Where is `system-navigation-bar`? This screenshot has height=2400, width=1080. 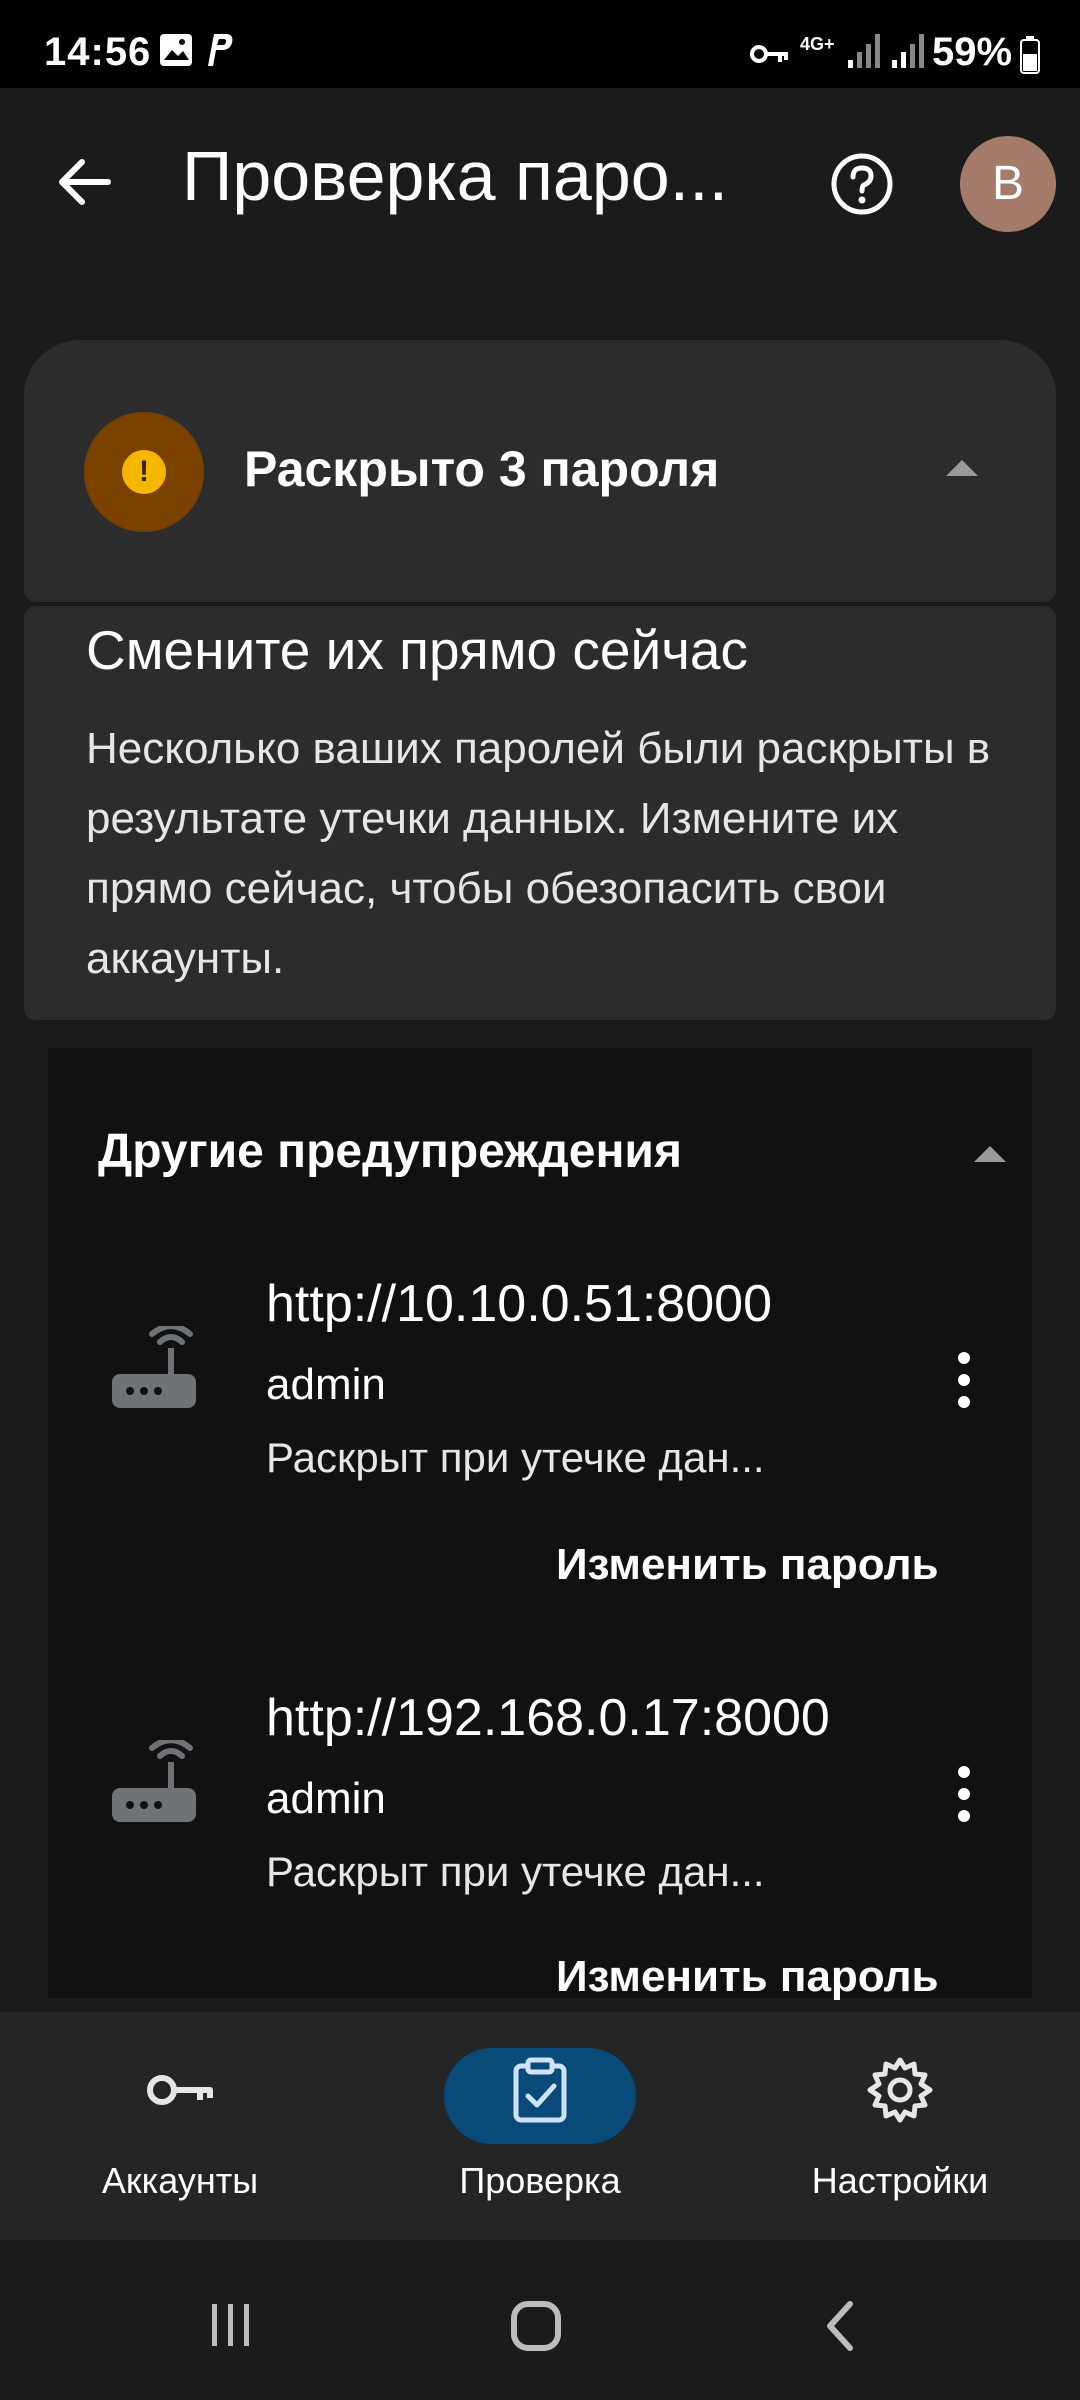 system-navigation-bar is located at coordinates (540, 2320).